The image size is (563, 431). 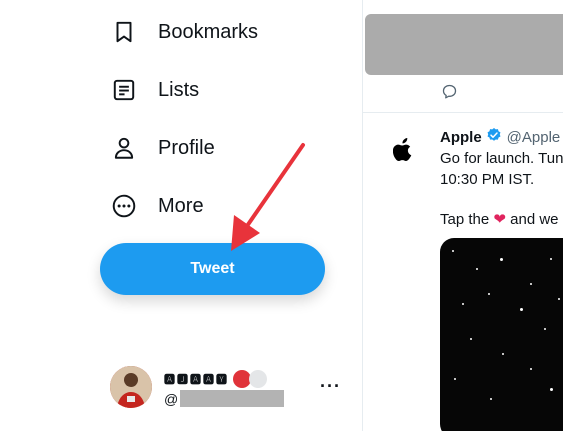 I want to click on account-handle-prefix: @, so click(x=171, y=398).